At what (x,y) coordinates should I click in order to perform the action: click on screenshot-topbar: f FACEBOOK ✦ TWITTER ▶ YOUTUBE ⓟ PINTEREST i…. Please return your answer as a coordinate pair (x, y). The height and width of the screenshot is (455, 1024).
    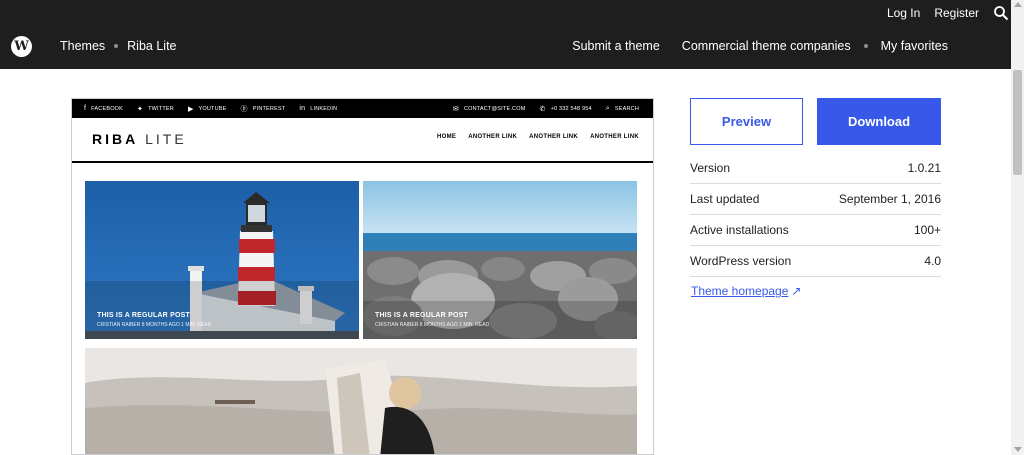
    Looking at the image, I should click on (362, 108).